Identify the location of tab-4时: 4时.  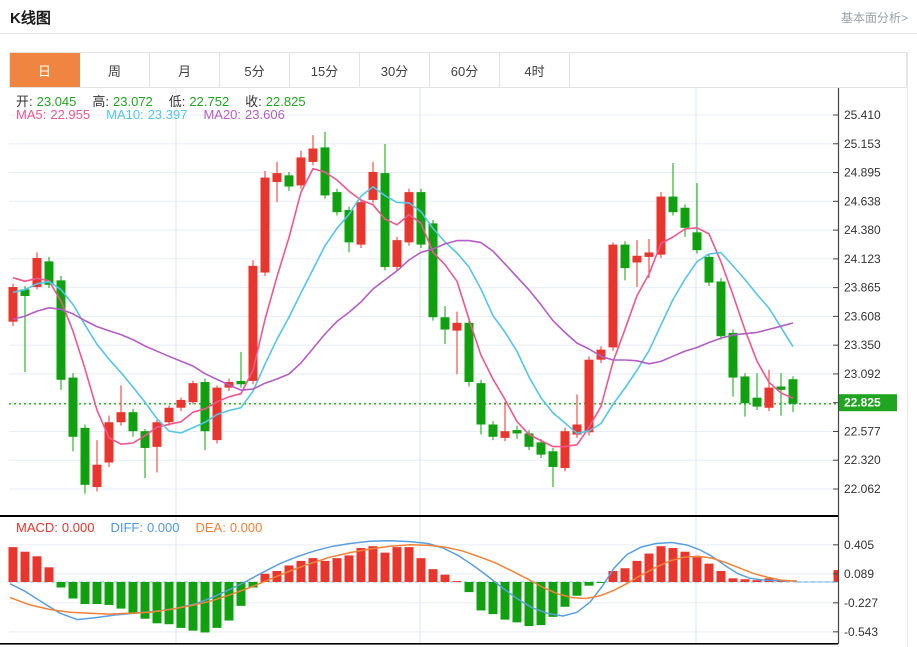
(535, 70).